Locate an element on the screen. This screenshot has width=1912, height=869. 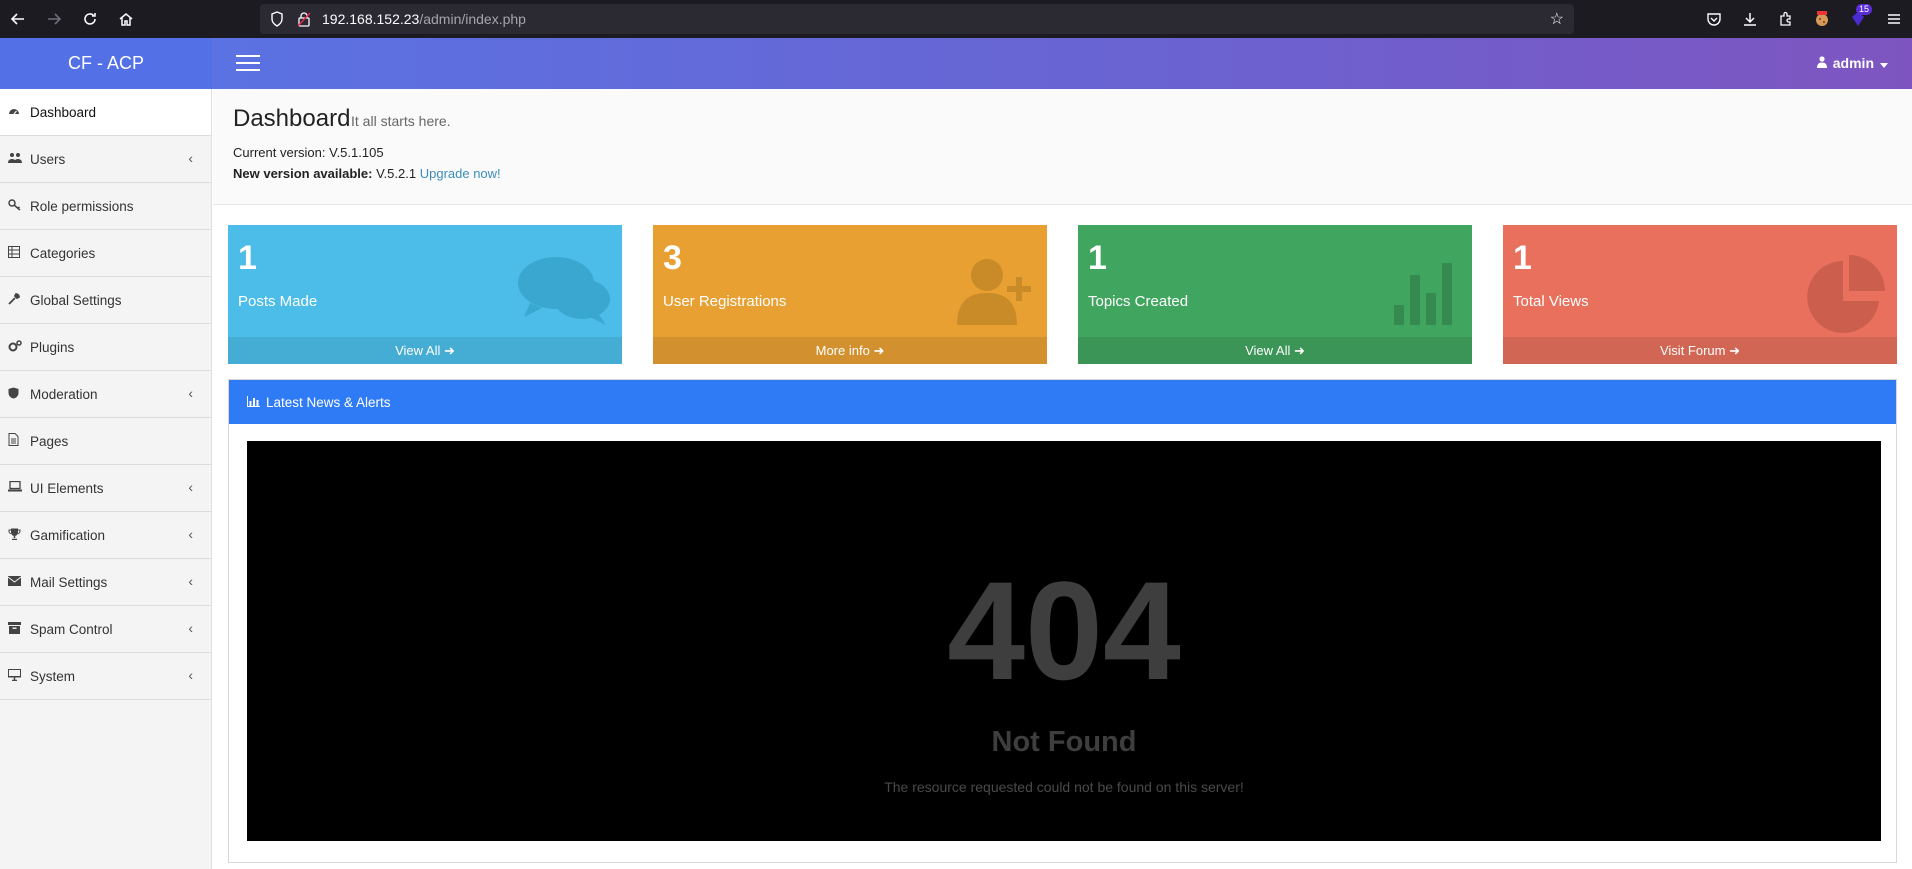
stat-label: Total Views is located at coordinates (1551, 301).